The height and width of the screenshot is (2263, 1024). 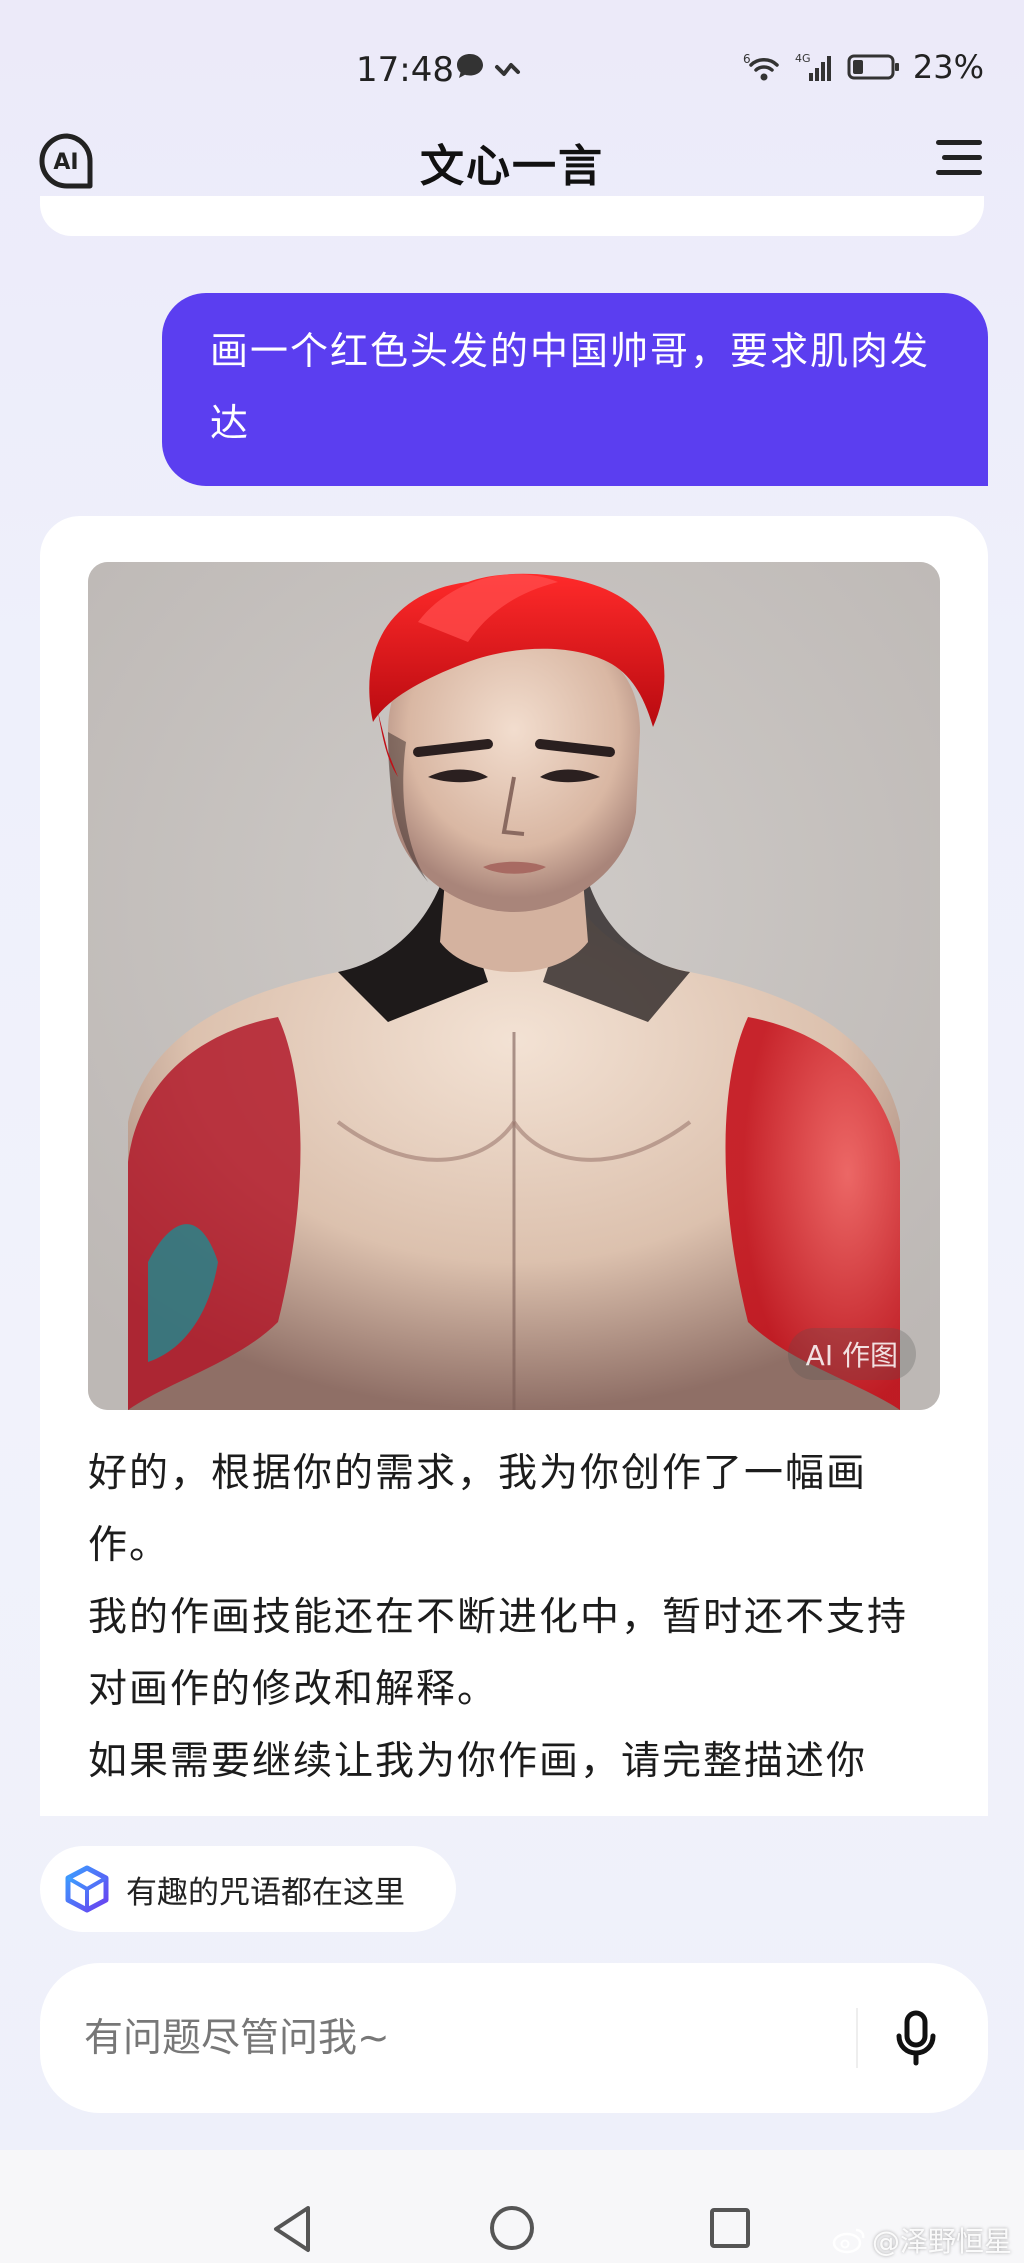 I want to click on menu-icon, so click(x=959, y=158).